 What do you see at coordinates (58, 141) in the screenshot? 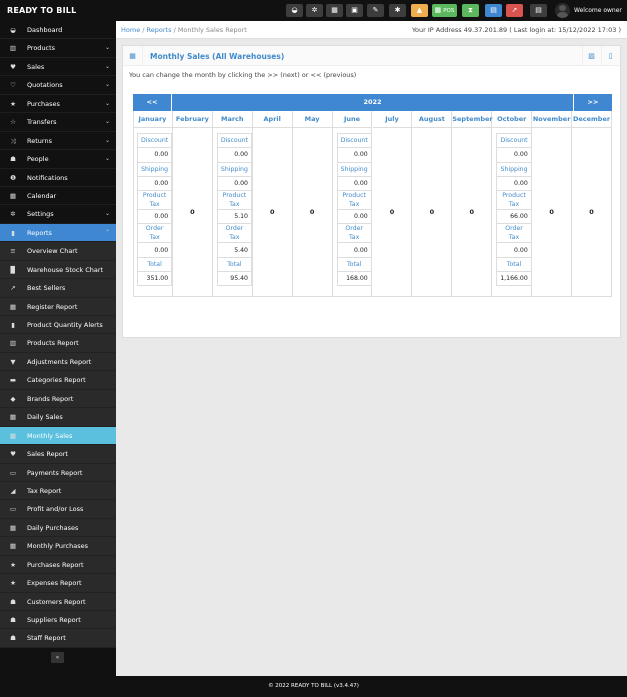
I see `sidebar-item-returns: ⤨ Returns ⌄` at bounding box center [58, 141].